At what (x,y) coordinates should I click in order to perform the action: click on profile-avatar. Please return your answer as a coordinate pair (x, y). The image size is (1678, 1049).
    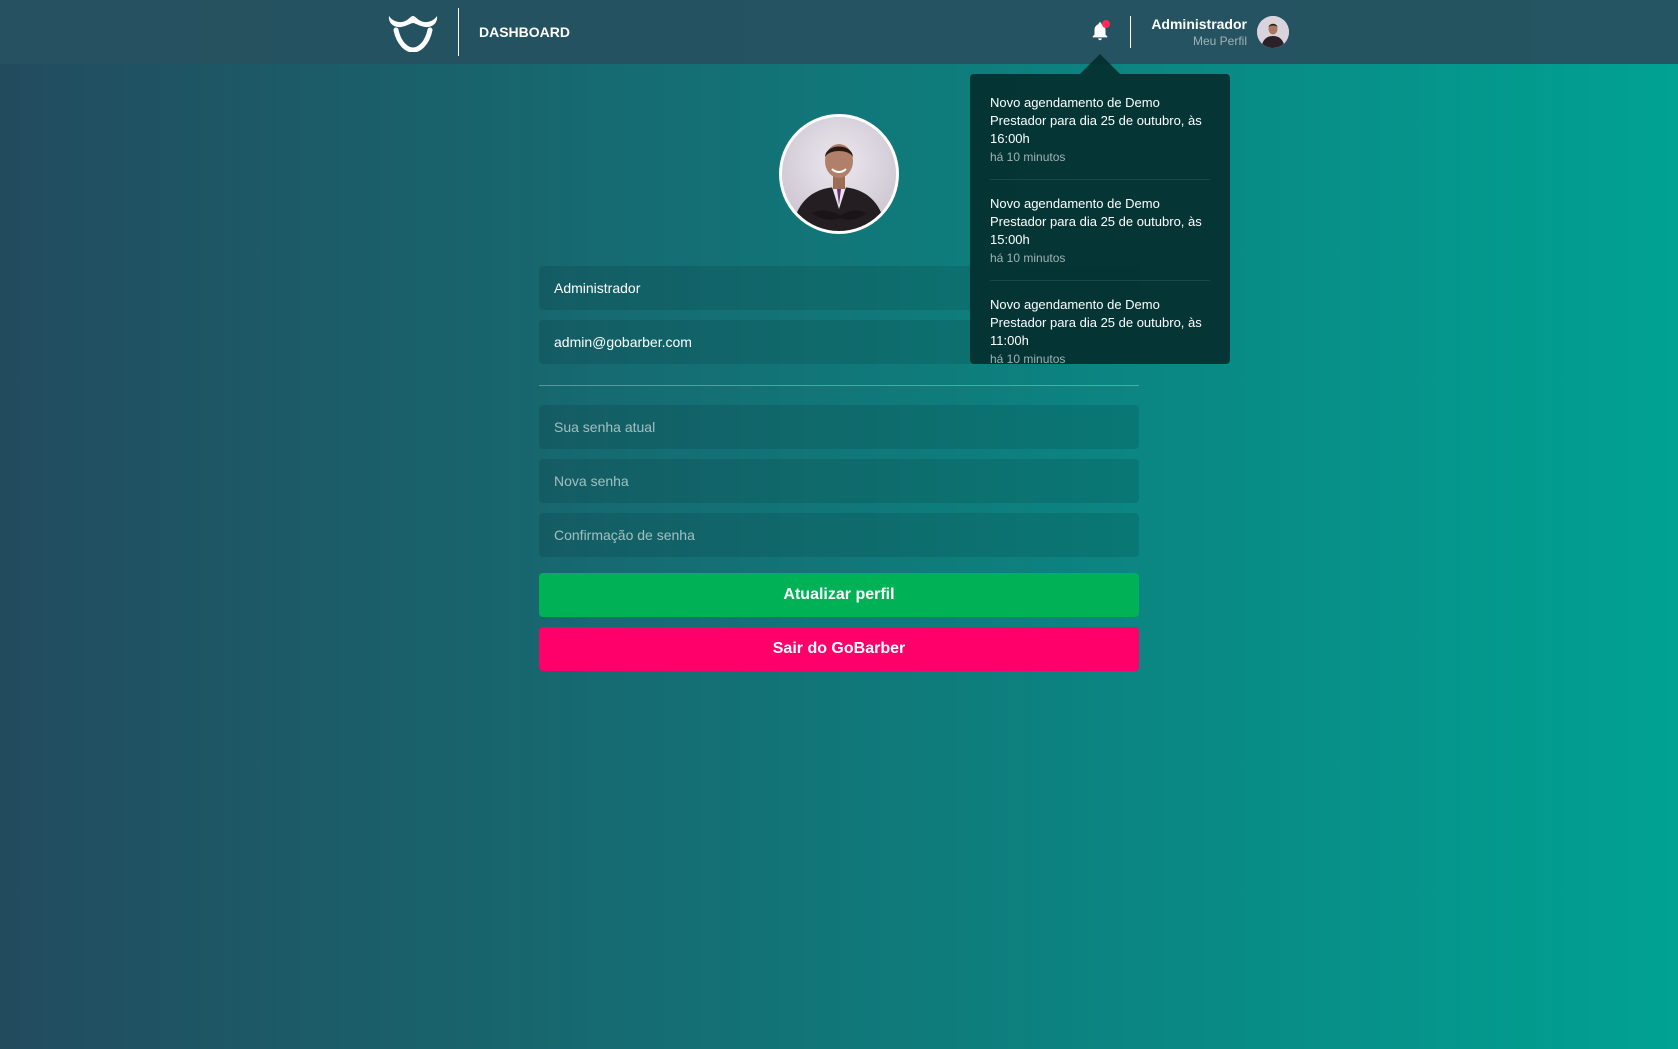
    Looking at the image, I should click on (839, 174).